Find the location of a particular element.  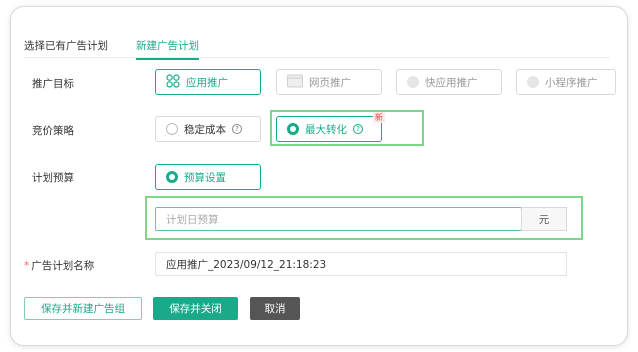

bid-option-max-conversion: 最大转化 ? is located at coordinates (329, 129).